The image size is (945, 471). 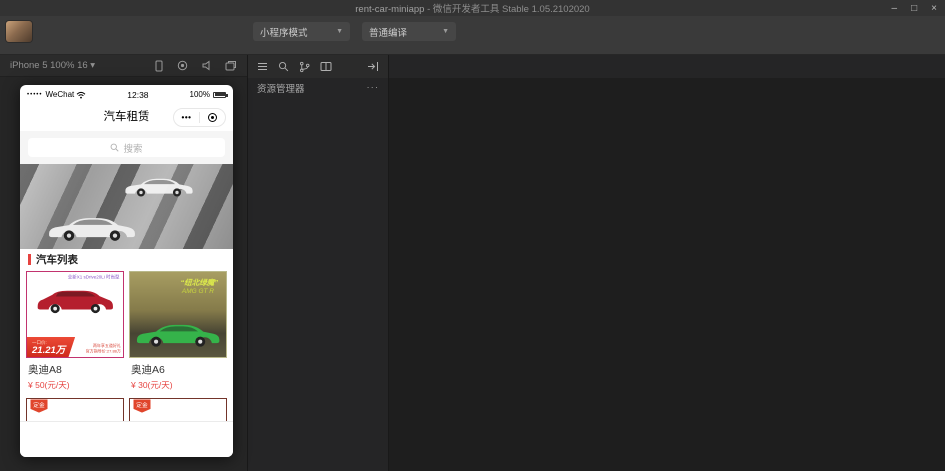 I want to click on rotate-device-icon, so click(x=159, y=66).